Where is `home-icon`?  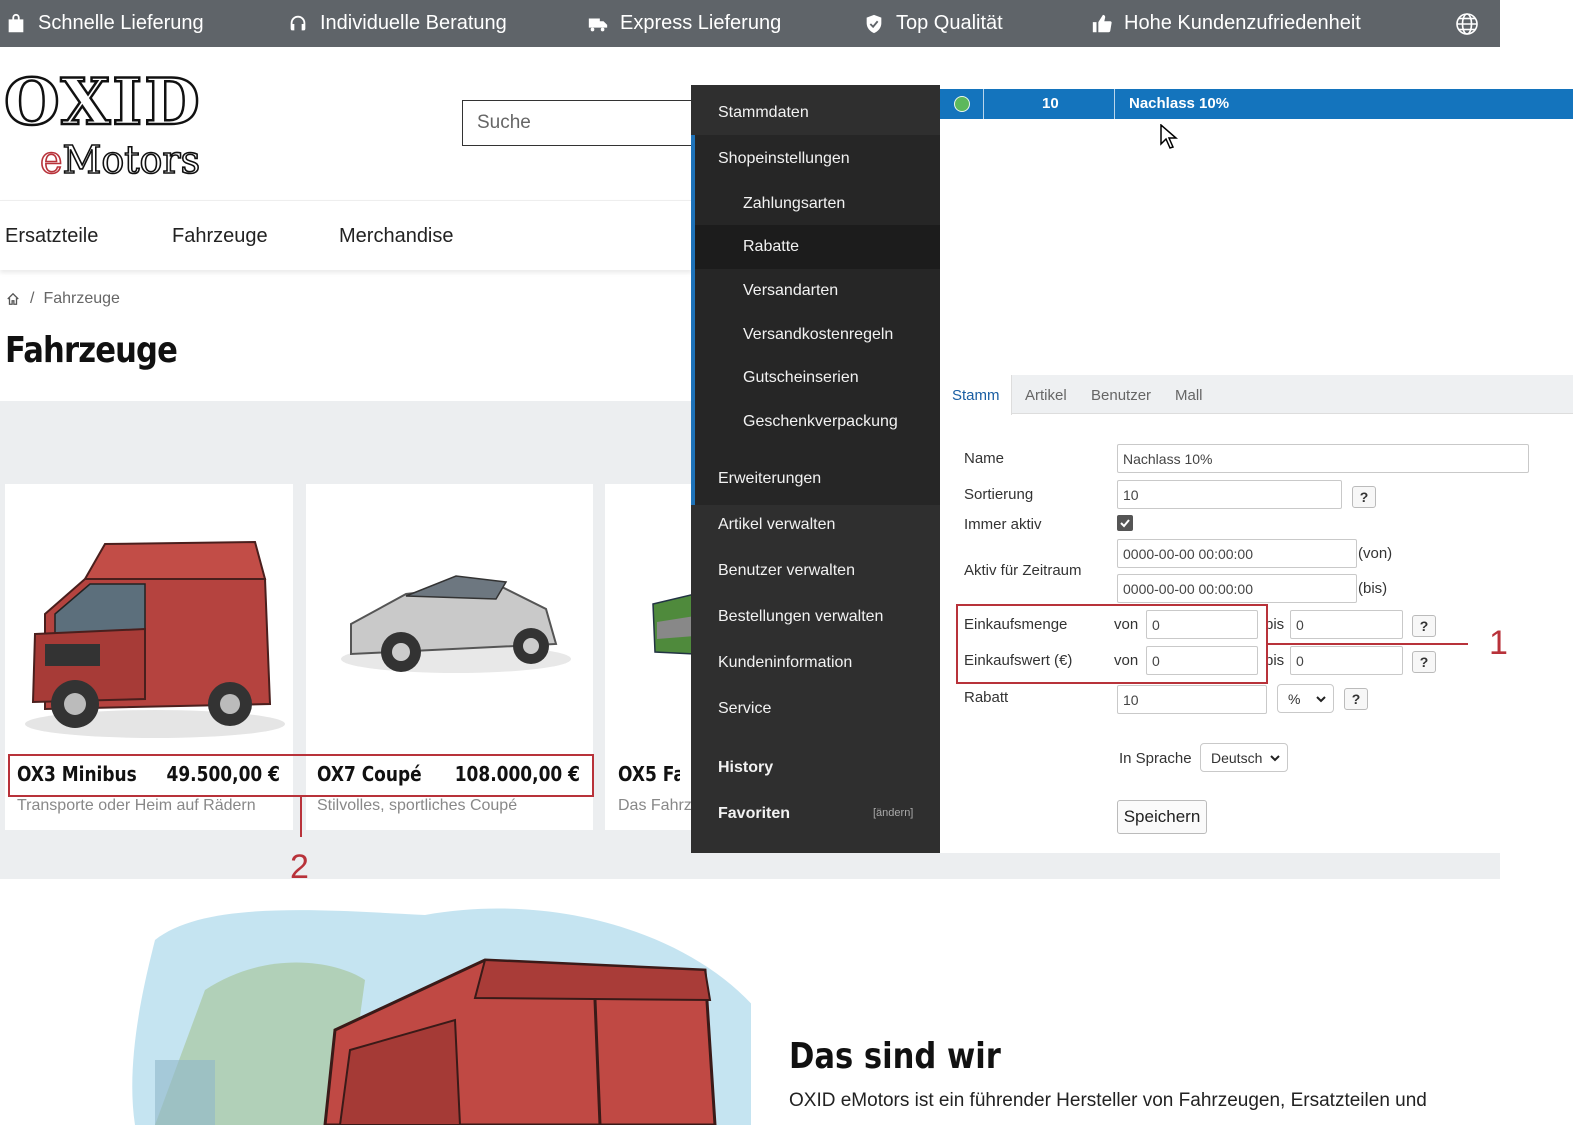
home-icon is located at coordinates (13, 299).